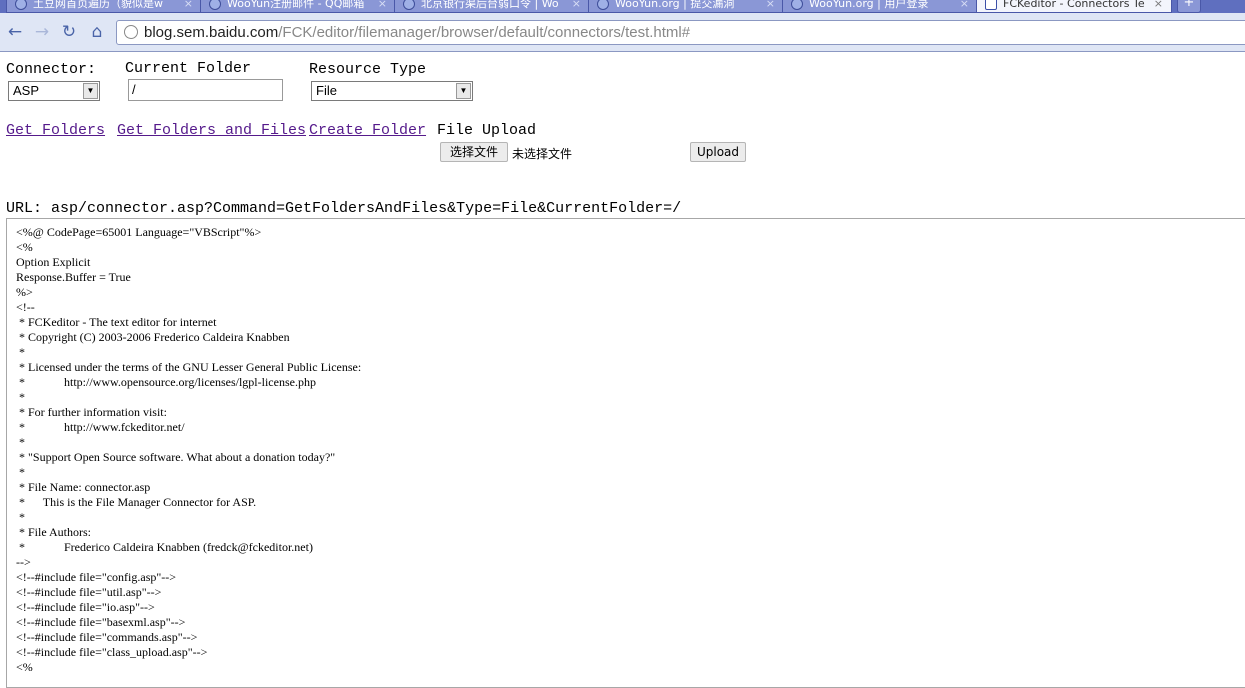  Describe the element at coordinates (367, 131) in the screenshot. I see `create-folder-link: Create Folder` at that location.